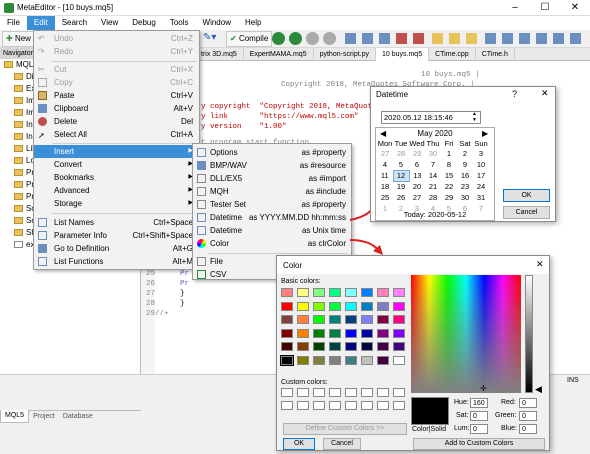 Image resolution: width=590 pixels, height=454 pixels. What do you see at coordinates (538, 389) in the screenshot?
I see `luminance-arrow-icon: ◀` at bounding box center [538, 389].